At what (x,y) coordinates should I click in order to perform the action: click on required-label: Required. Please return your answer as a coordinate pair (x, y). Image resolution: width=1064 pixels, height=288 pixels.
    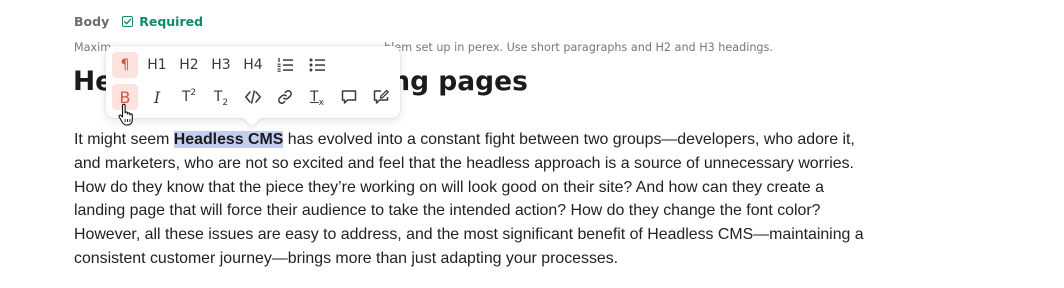
    Looking at the image, I should click on (171, 21).